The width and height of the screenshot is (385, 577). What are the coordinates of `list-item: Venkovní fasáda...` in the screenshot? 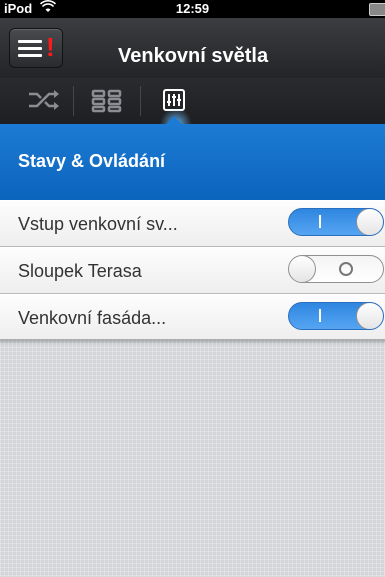 It's located at (192, 317).